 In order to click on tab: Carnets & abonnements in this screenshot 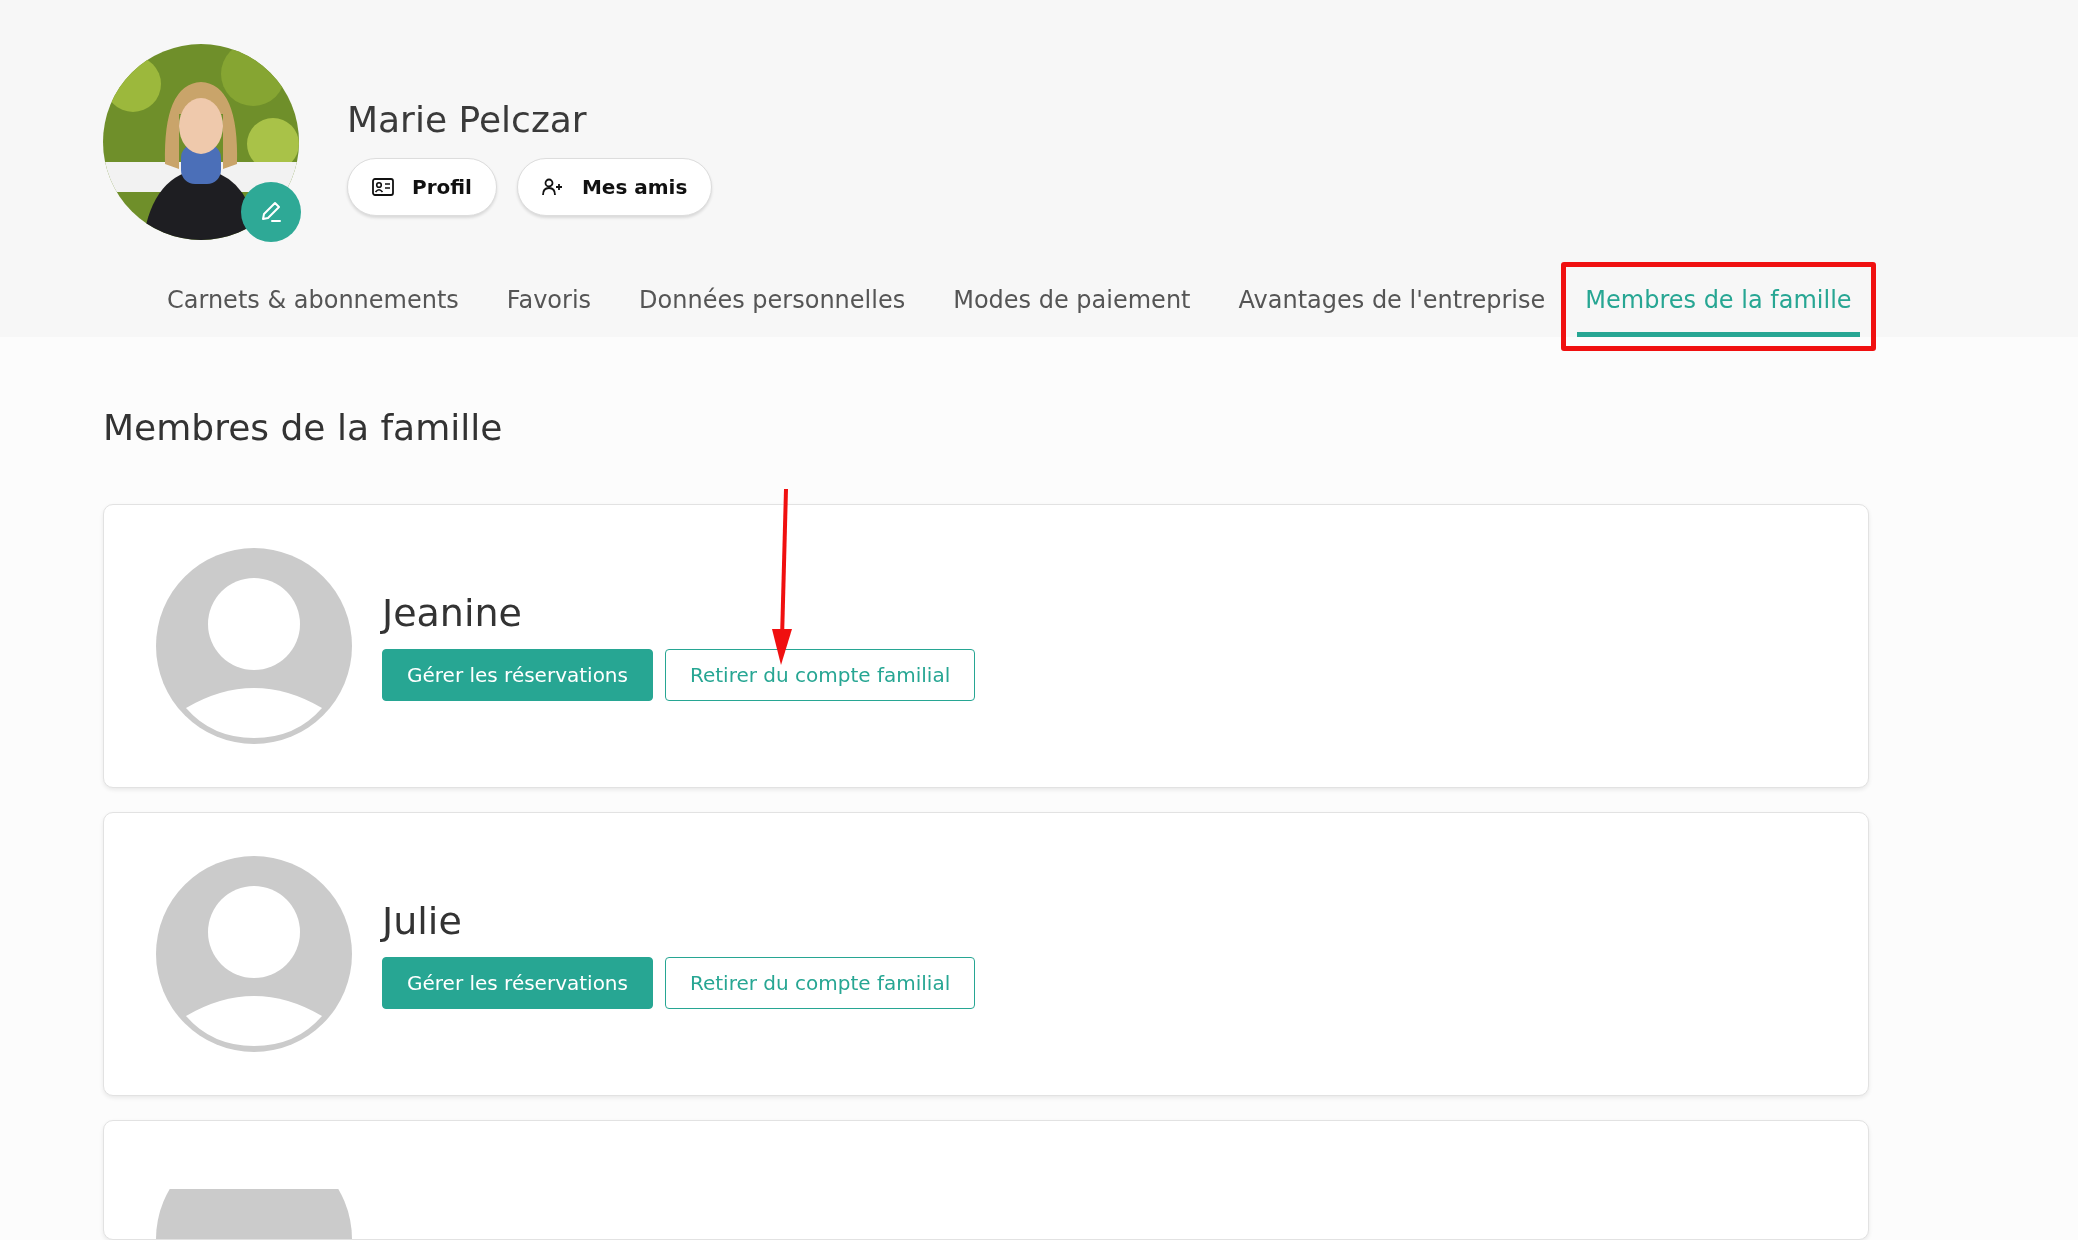, I will do `click(313, 306)`.